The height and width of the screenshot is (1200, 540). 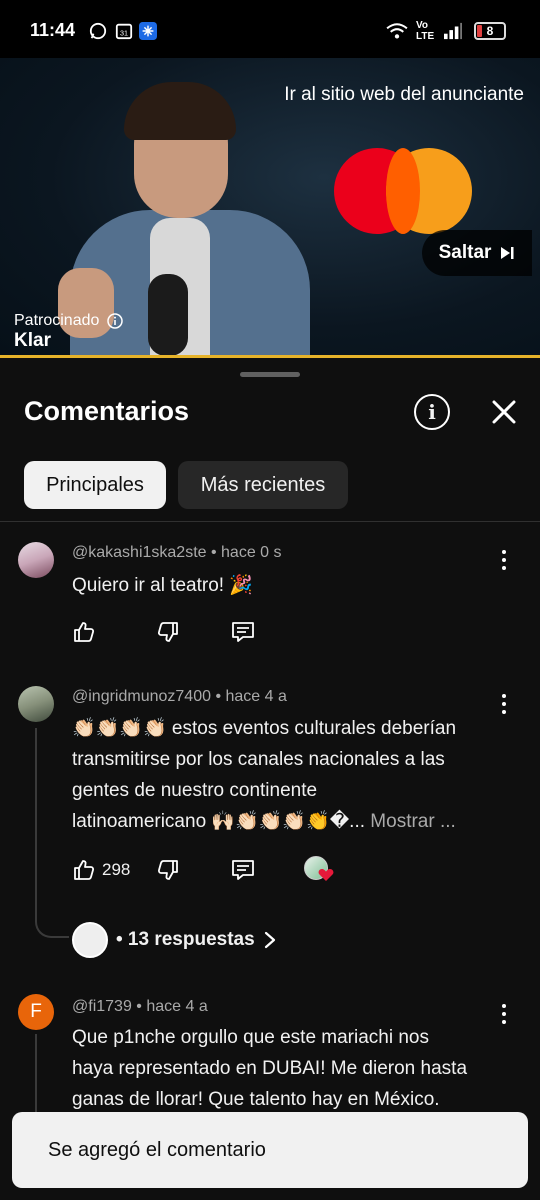 I want to click on battery-indicator: 8, so click(x=490, y=31).